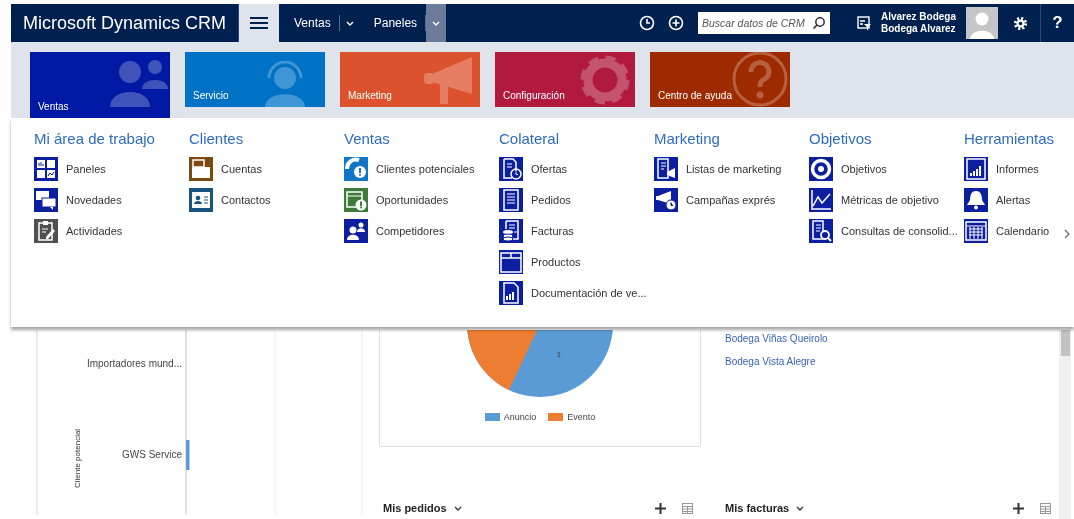 Image resolution: width=1074 pixels, height=519 pixels. Describe the element at coordinates (565, 79) in the screenshot. I see `area-tile: Configuración` at that location.